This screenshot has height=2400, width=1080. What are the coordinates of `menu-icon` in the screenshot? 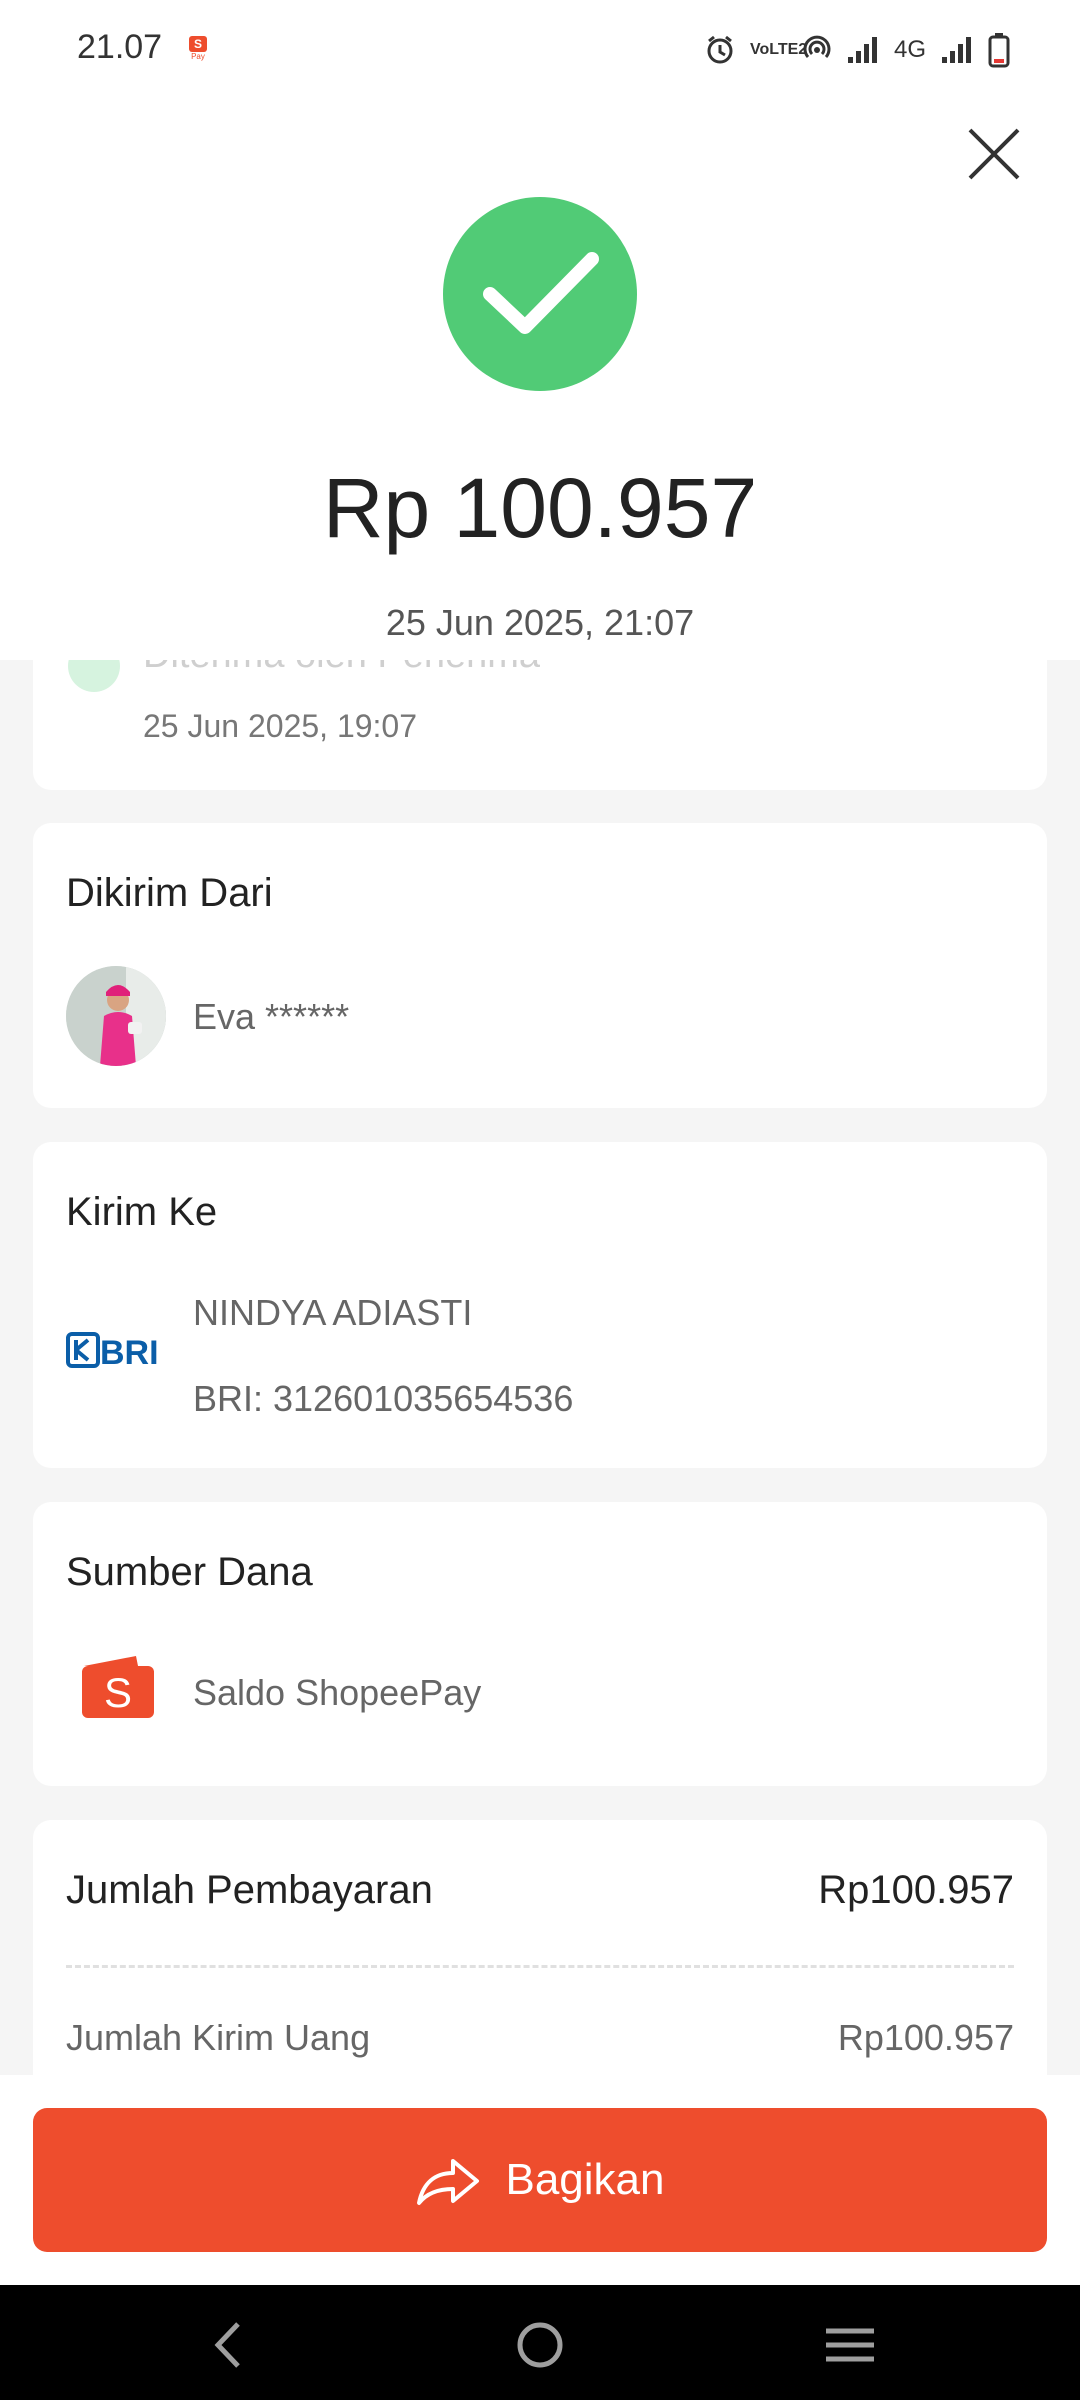 It's located at (850, 2345).